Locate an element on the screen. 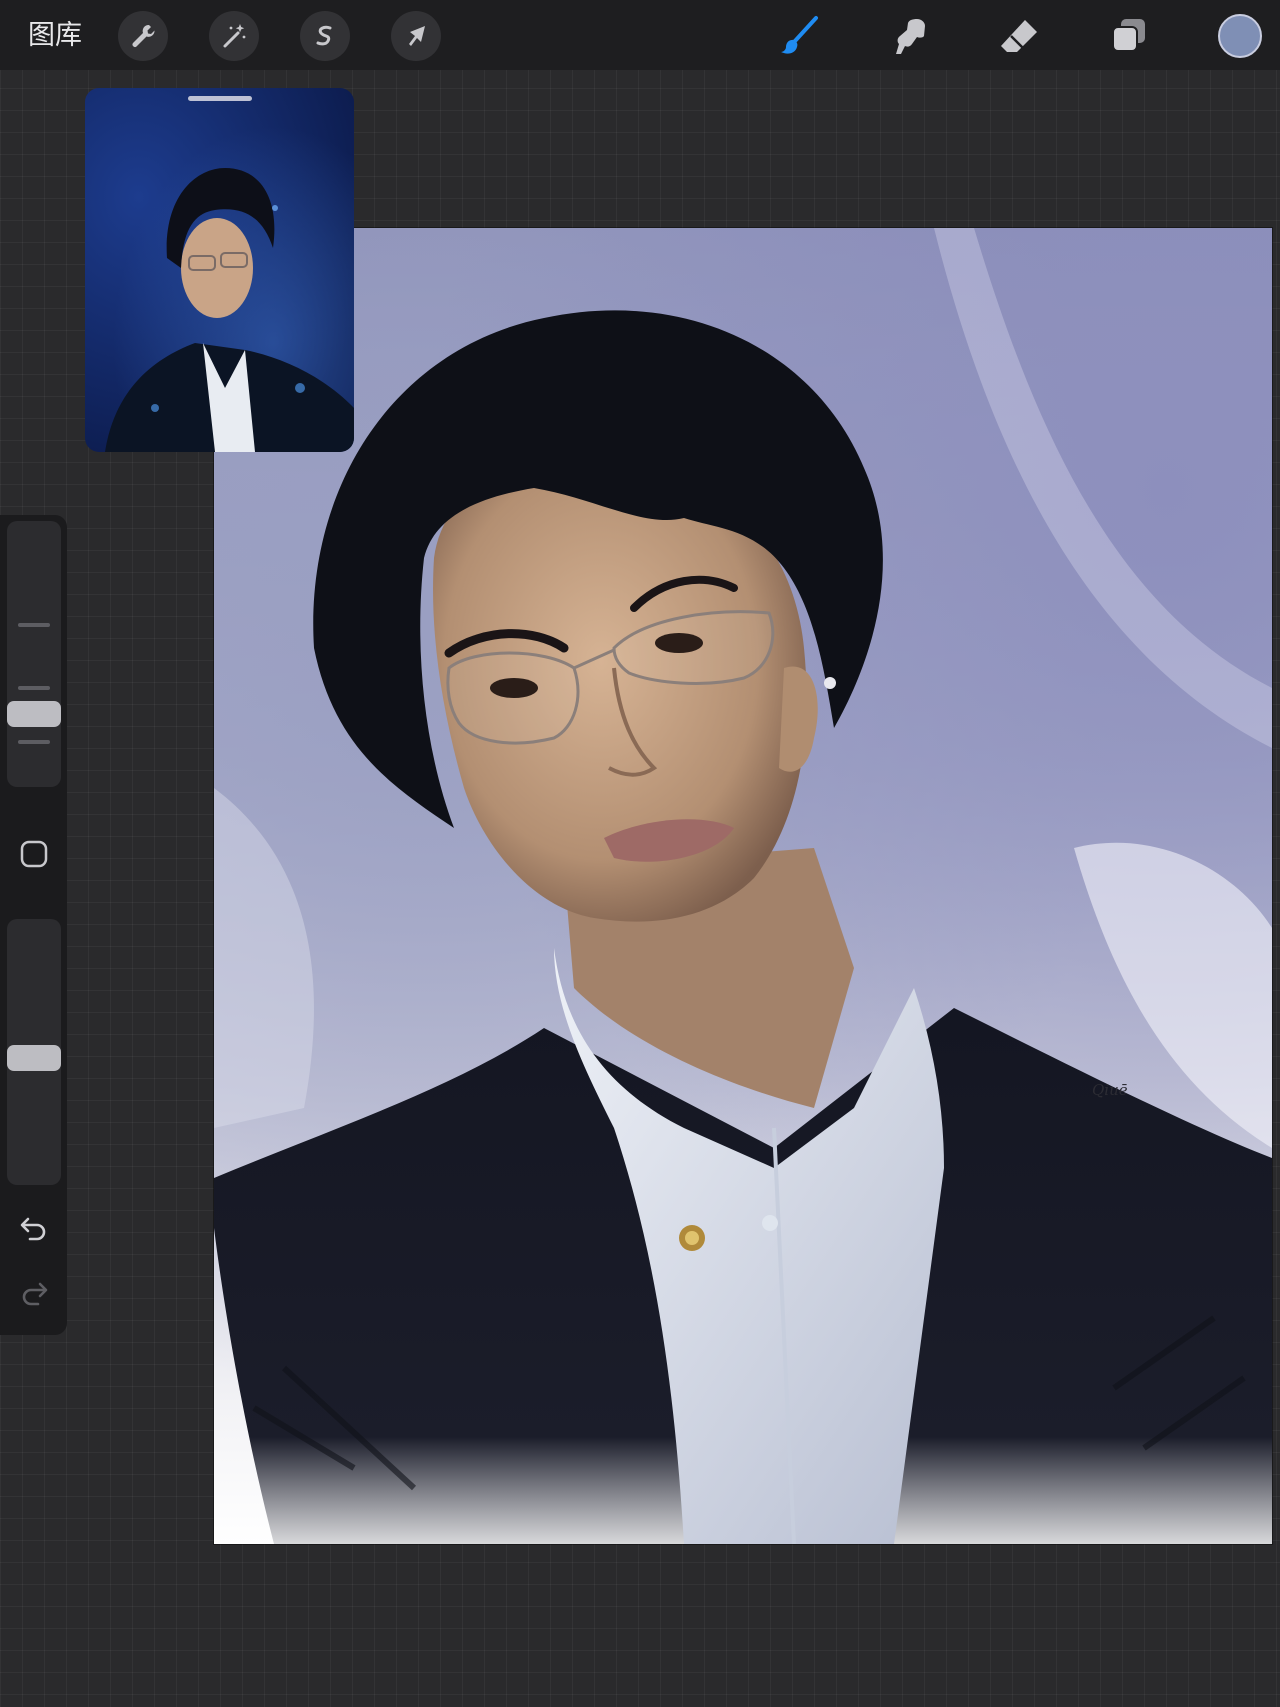 Image resolution: width=1280 pixels, height=1707 pixels. transform-button is located at coordinates (416, 36).